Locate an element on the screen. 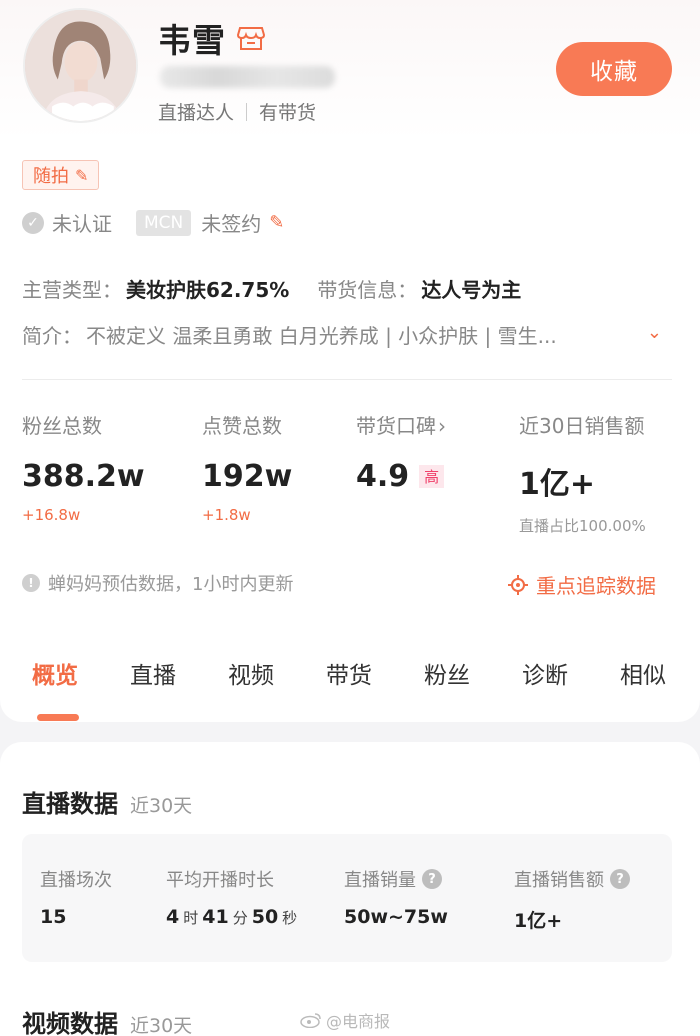 The image size is (700, 1036). check-icon: ✓ is located at coordinates (33, 222).